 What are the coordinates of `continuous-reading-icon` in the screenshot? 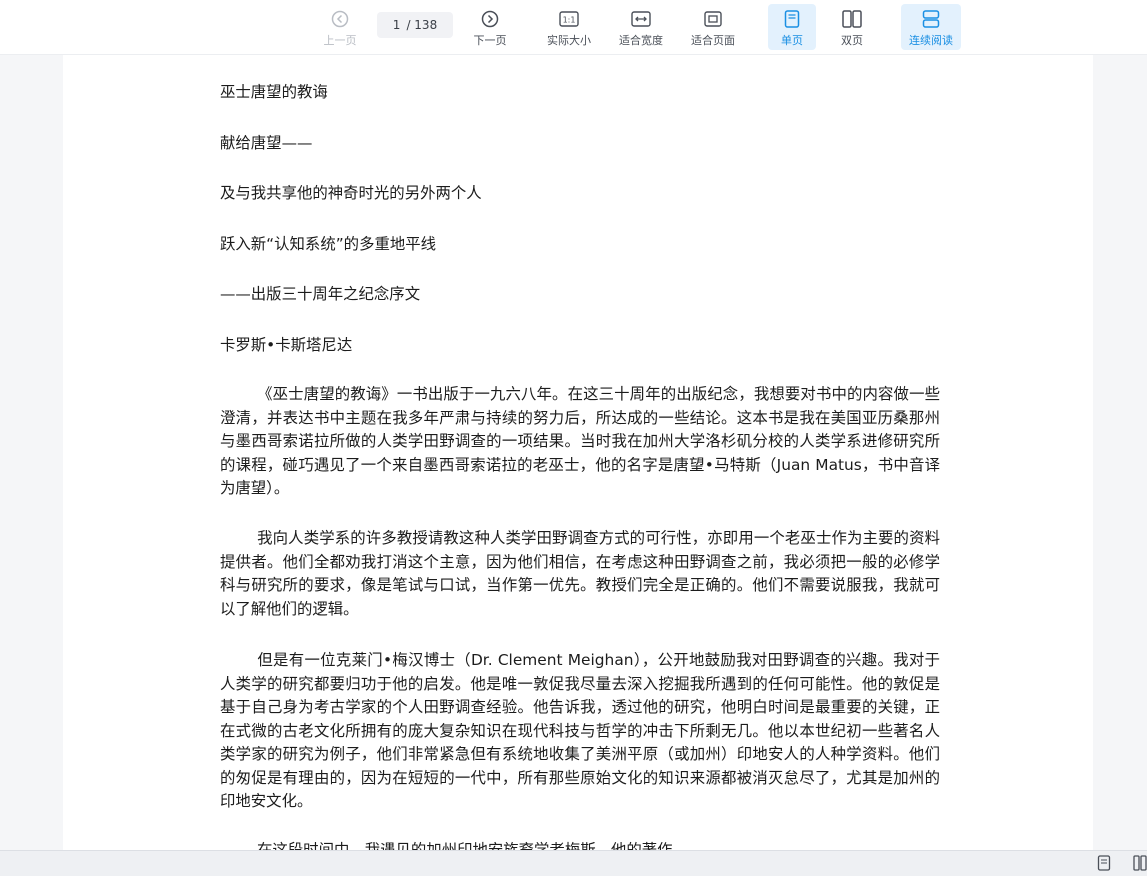 It's located at (931, 19).